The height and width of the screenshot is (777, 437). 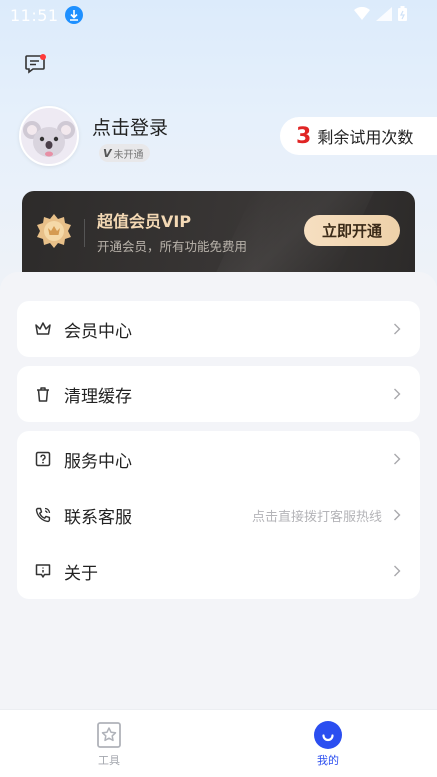 I want to click on menu-label: 服务中心, so click(x=98, y=461).